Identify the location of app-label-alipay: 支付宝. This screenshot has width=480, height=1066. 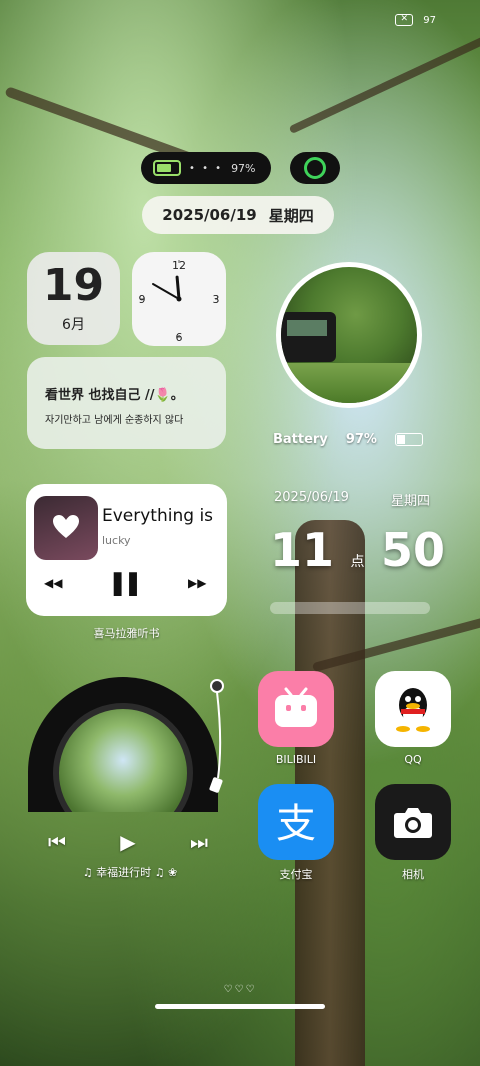
(296, 874).